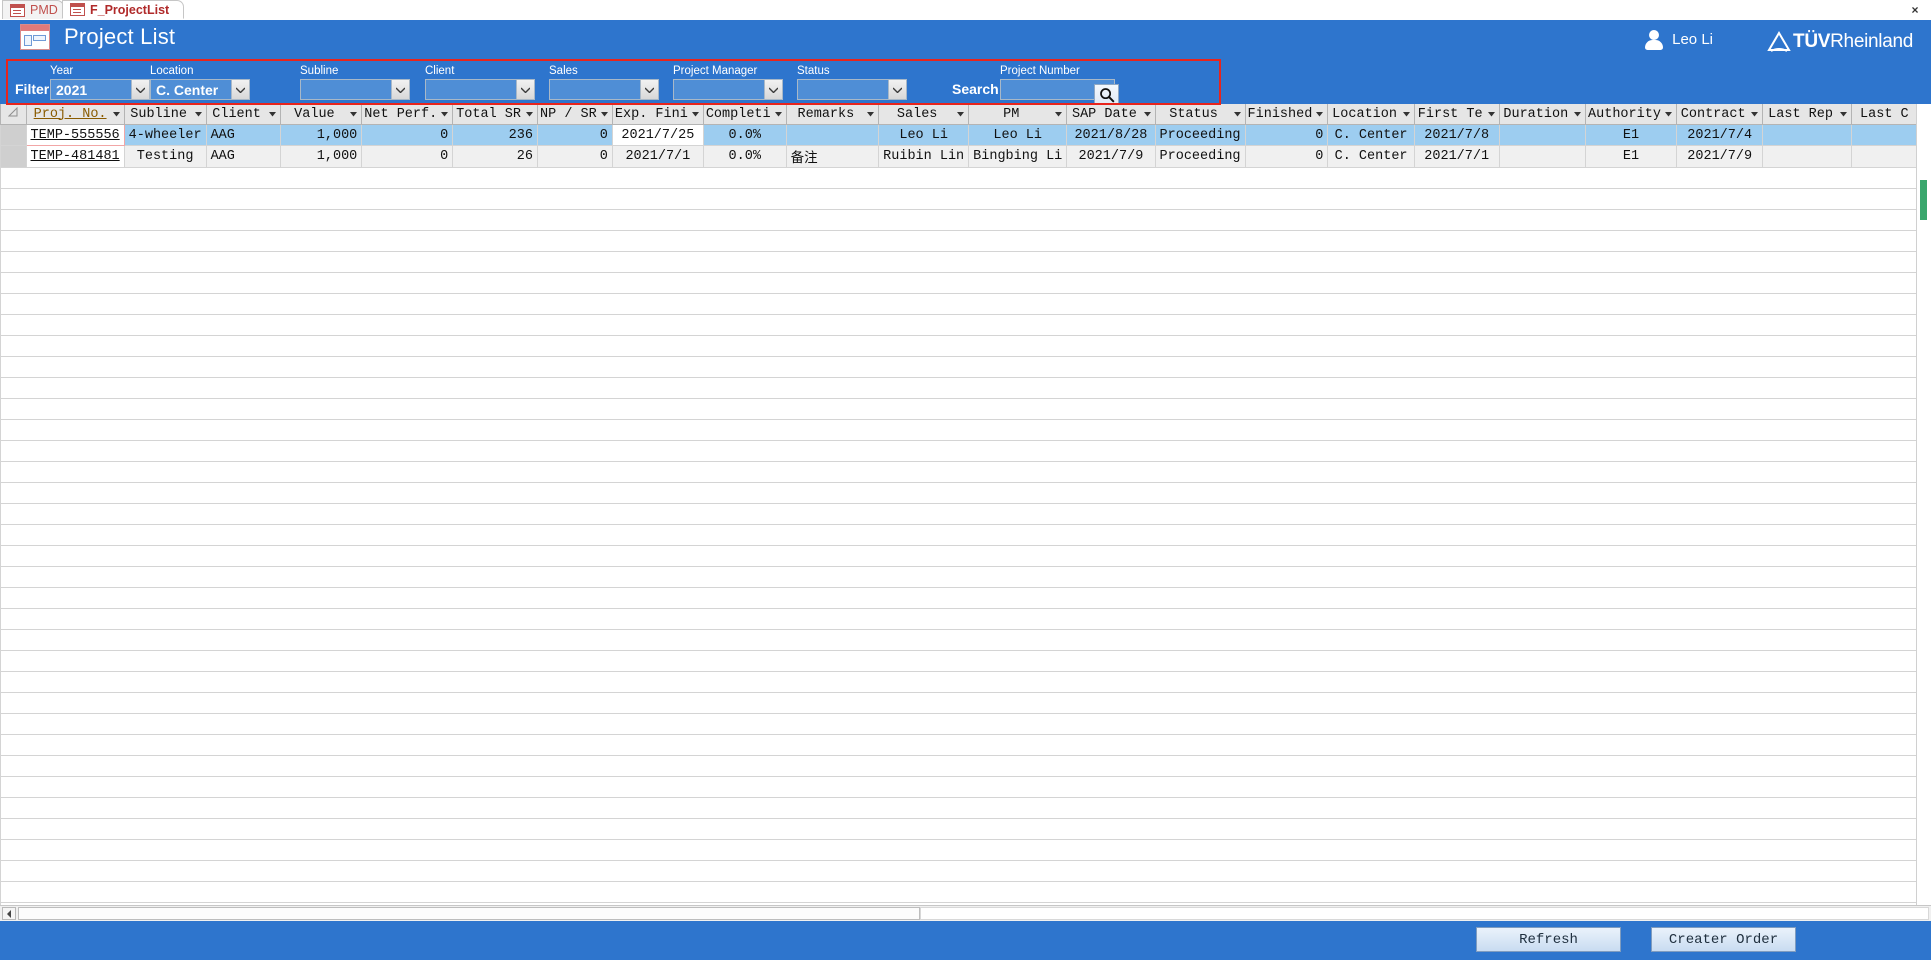  Describe the element at coordinates (738, 114) in the screenshot. I see `column-header-label: Completi` at that location.